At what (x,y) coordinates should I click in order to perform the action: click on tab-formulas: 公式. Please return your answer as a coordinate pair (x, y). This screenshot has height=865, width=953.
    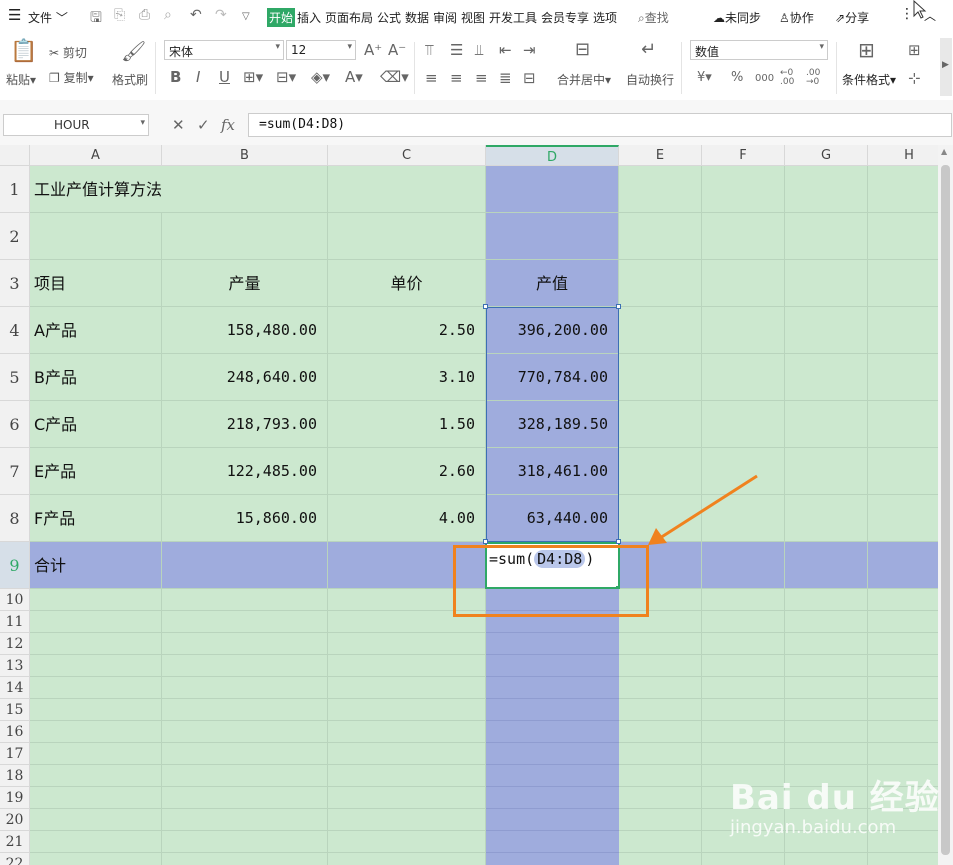
    Looking at the image, I should click on (389, 17).